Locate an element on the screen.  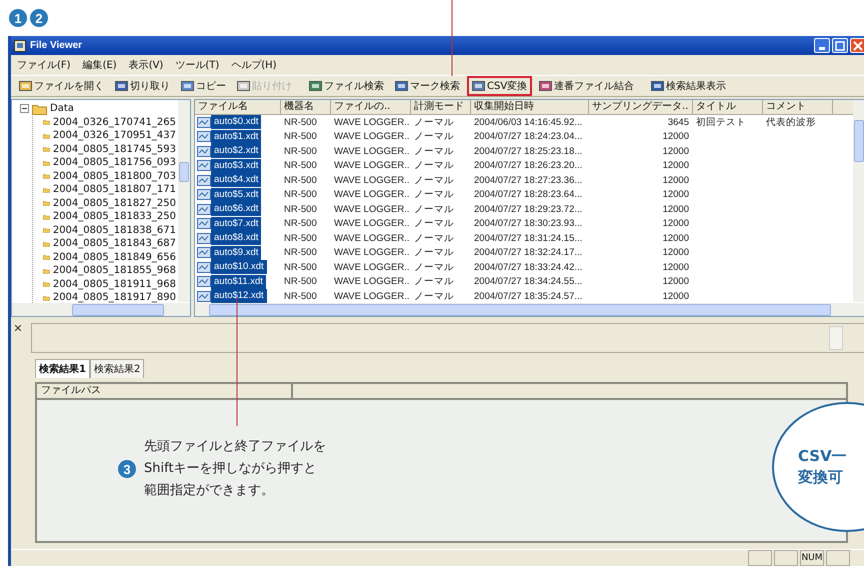
file-row: auto$12.xdt NR-500 WAVE LOGGER.. ノーマル 2004/07/27 18:35:24.57... 12000 is located at coordinates (529, 296).